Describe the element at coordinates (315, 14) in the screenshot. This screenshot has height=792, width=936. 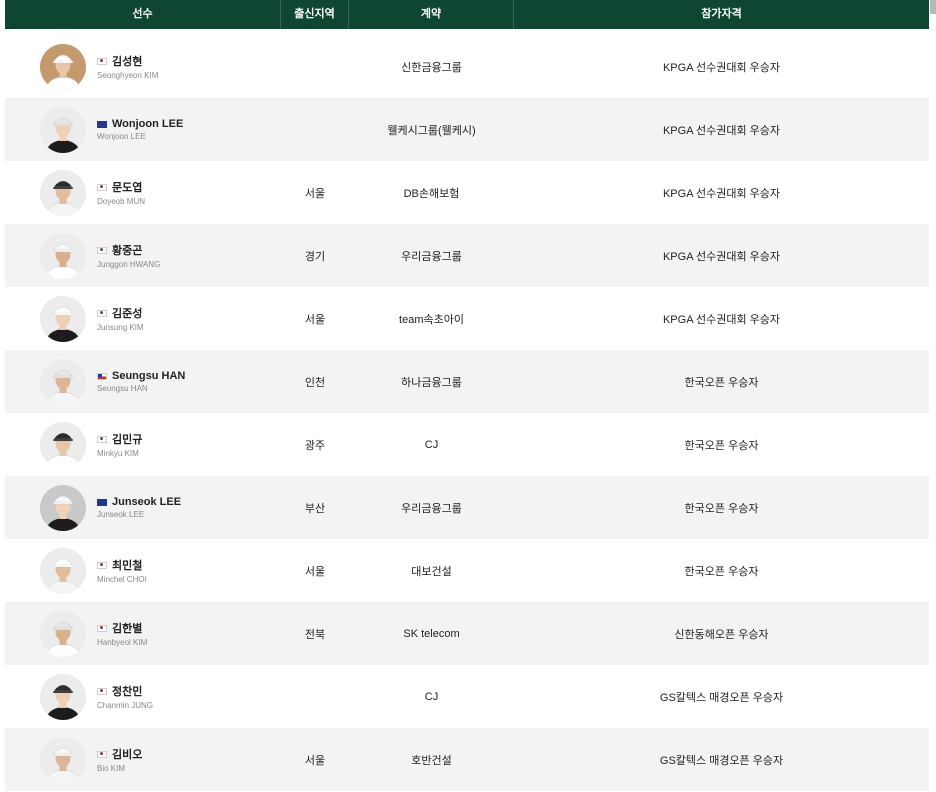
I see `header-region: 출신지역` at that location.